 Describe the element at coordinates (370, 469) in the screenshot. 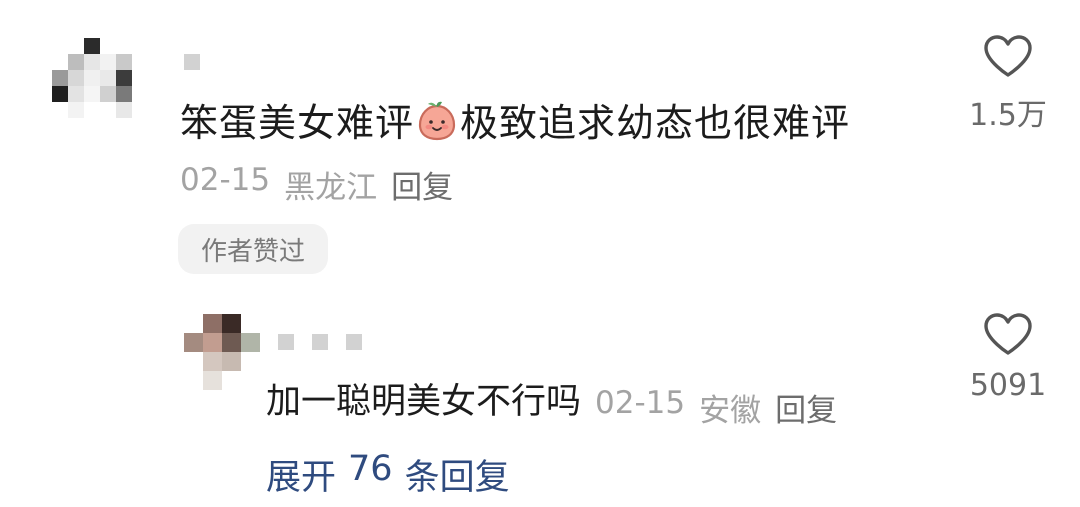

I see `expand-count: 76` at that location.